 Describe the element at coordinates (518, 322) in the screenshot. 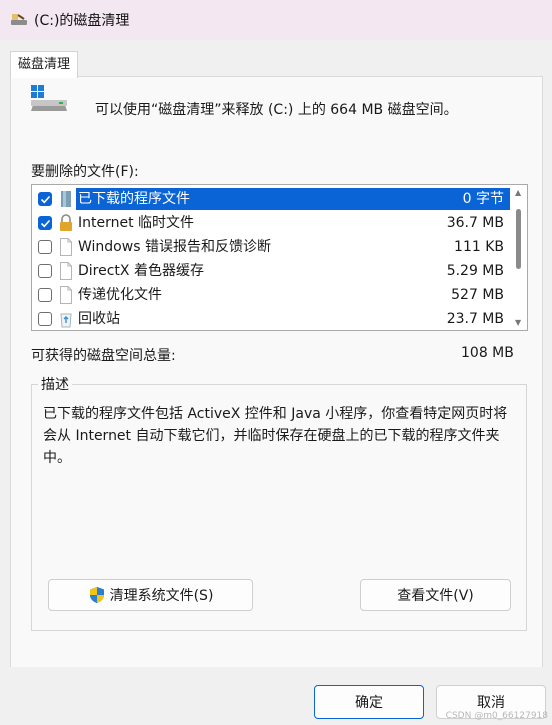

I see `scroll-down-arrow-icon: ▼` at that location.